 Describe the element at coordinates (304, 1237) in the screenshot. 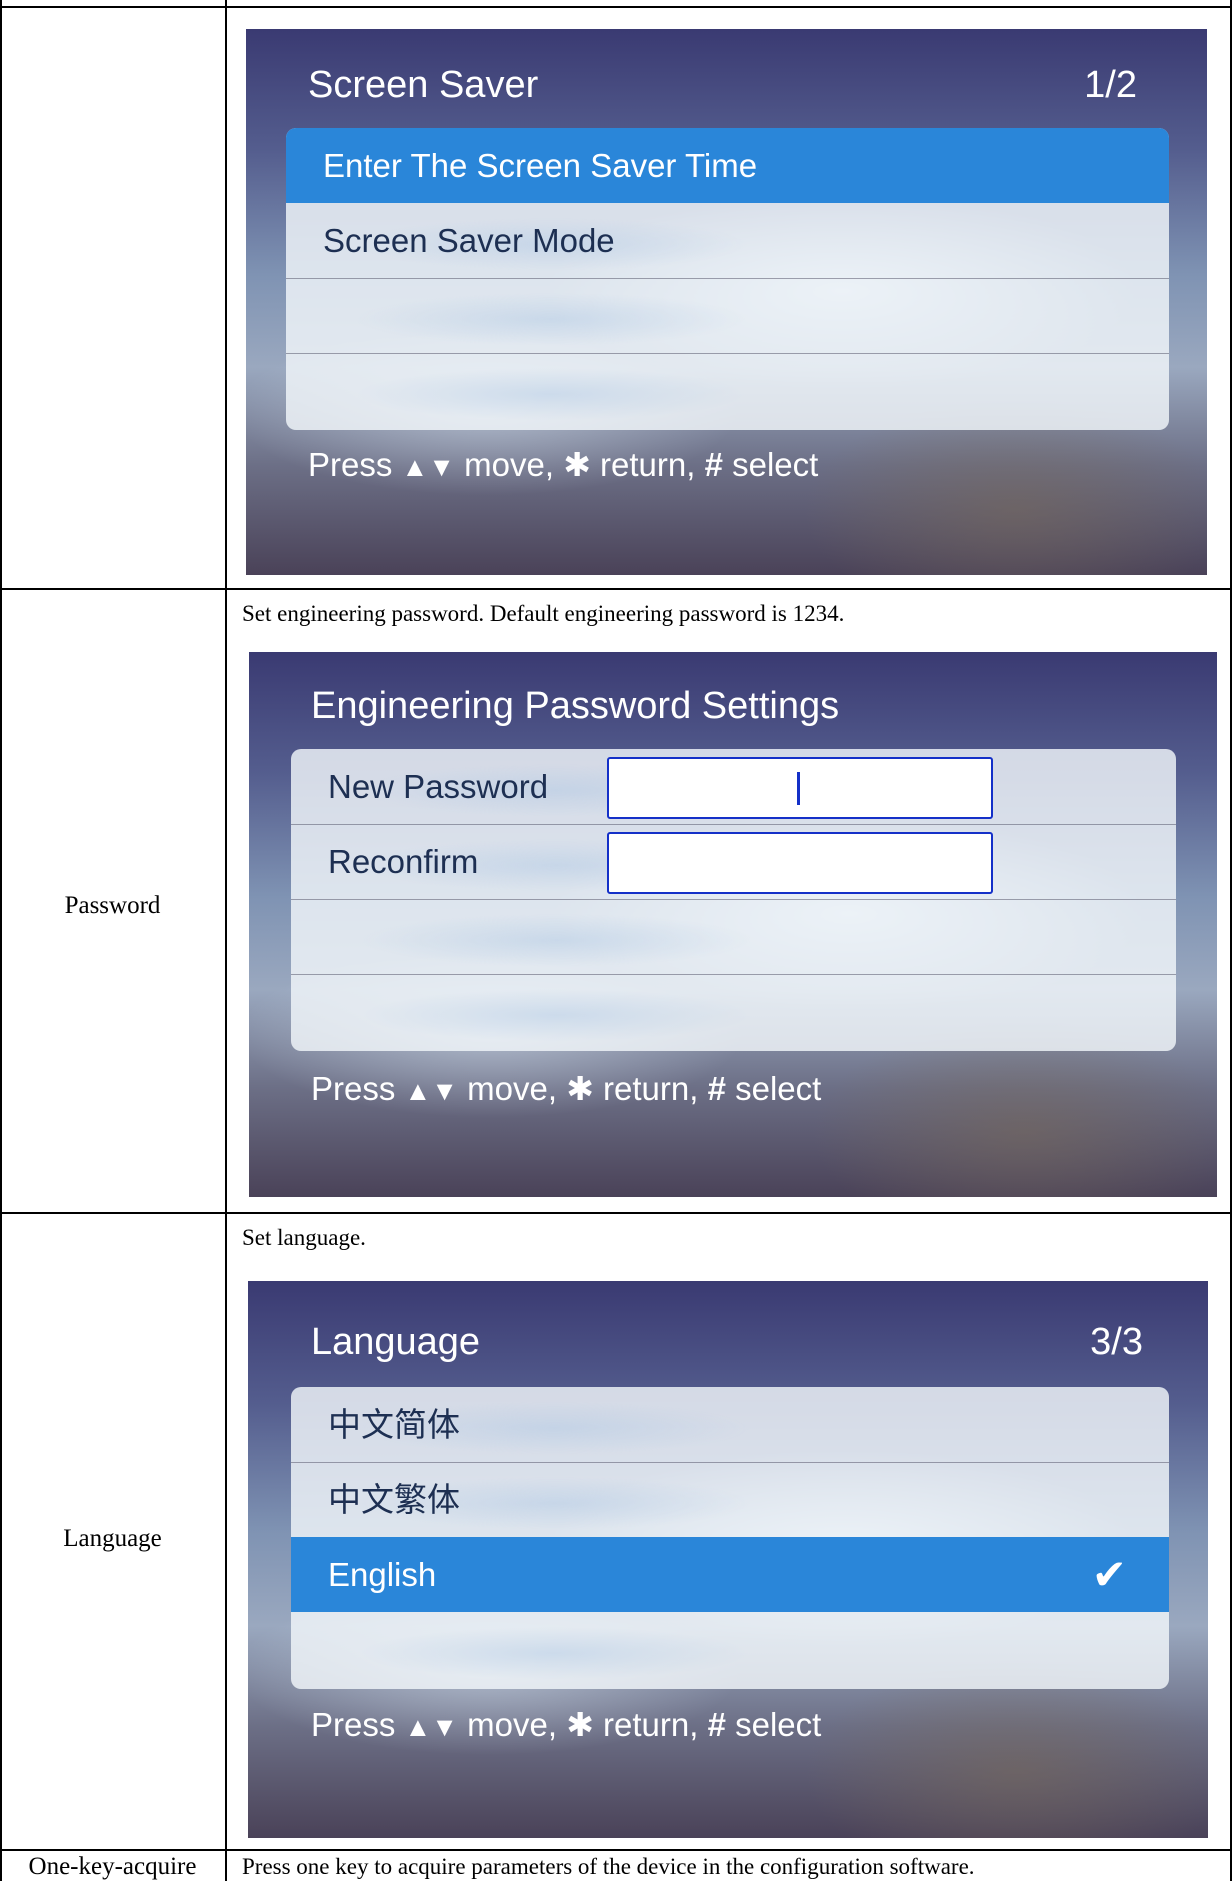

I see `row-description: Set language.` at that location.